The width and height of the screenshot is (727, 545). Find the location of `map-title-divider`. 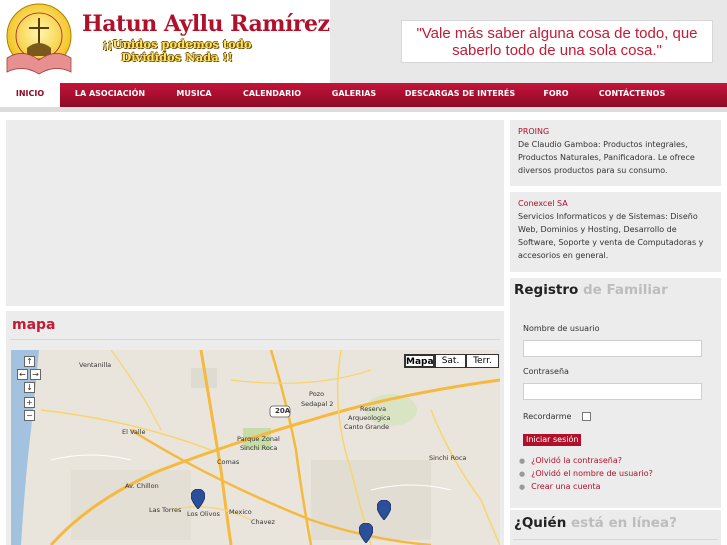

map-title-divider is located at coordinates (255, 339).